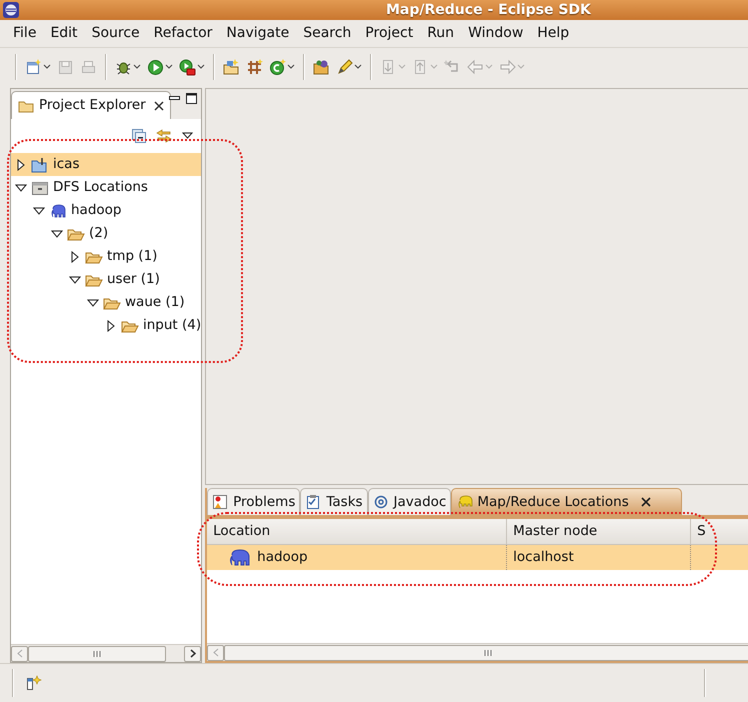 This screenshot has height=702, width=748. Describe the element at coordinates (115, 33) in the screenshot. I see `menu-item: Source` at that location.